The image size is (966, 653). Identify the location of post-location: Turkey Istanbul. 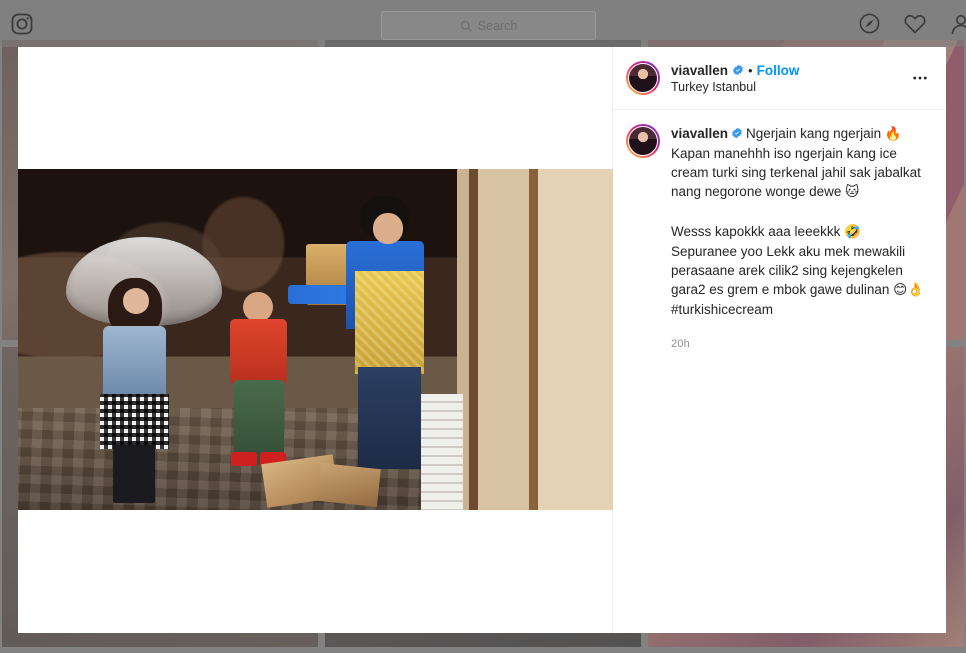
(789, 87).